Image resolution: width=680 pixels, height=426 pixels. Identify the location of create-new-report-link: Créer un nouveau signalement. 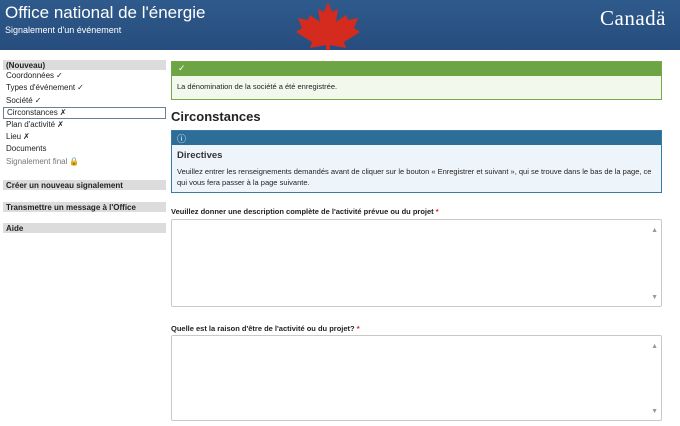
(84, 185).